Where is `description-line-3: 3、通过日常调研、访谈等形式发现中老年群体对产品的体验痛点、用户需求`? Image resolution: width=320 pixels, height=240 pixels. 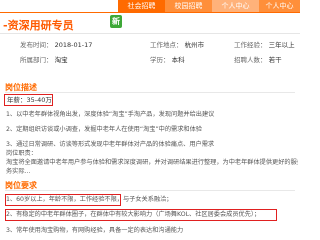
description-line-3: 3、通过日常调研、访谈等形式发现中老年群体对产品的体验痛点、用户需求 is located at coordinates (110, 144).